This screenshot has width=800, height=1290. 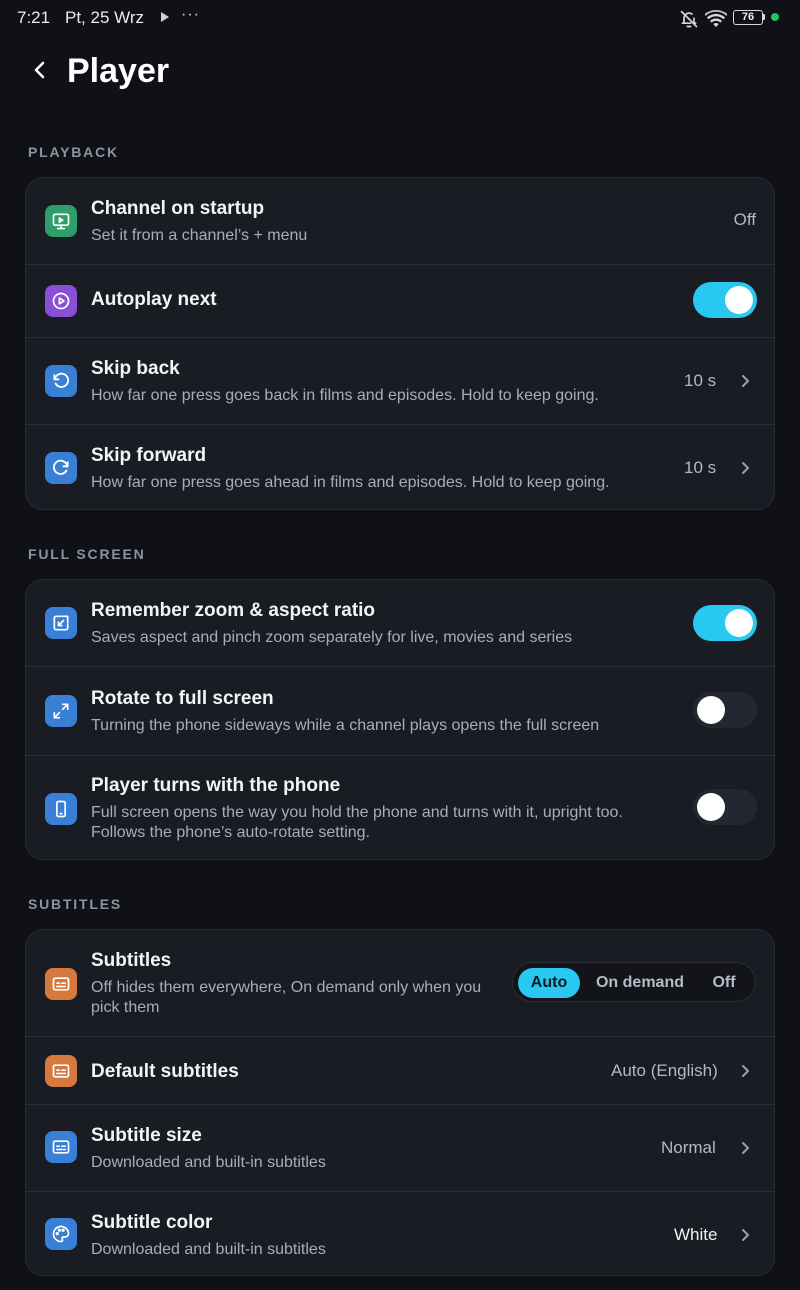 I want to click on subtitle-color-subtitle: Downloaded and built-in subtitles, so click(x=208, y=1249).